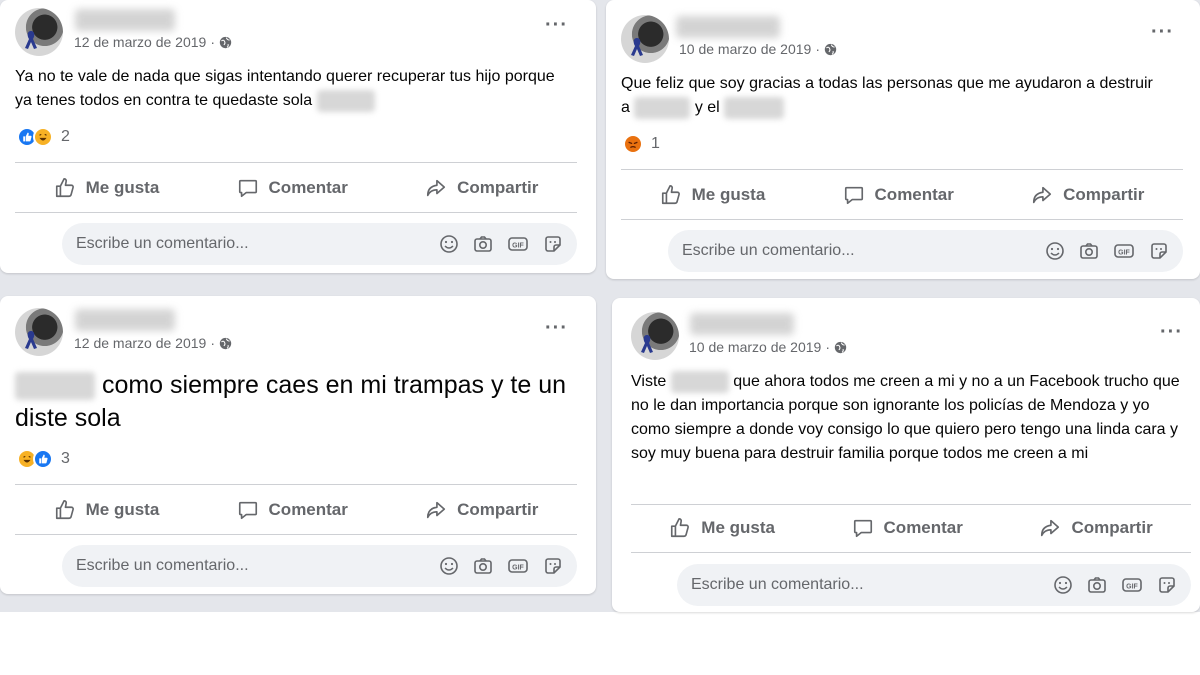 The image size is (1200, 675). I want to click on post-actions: Me gusta Comentar Compartir, so click(902, 195).